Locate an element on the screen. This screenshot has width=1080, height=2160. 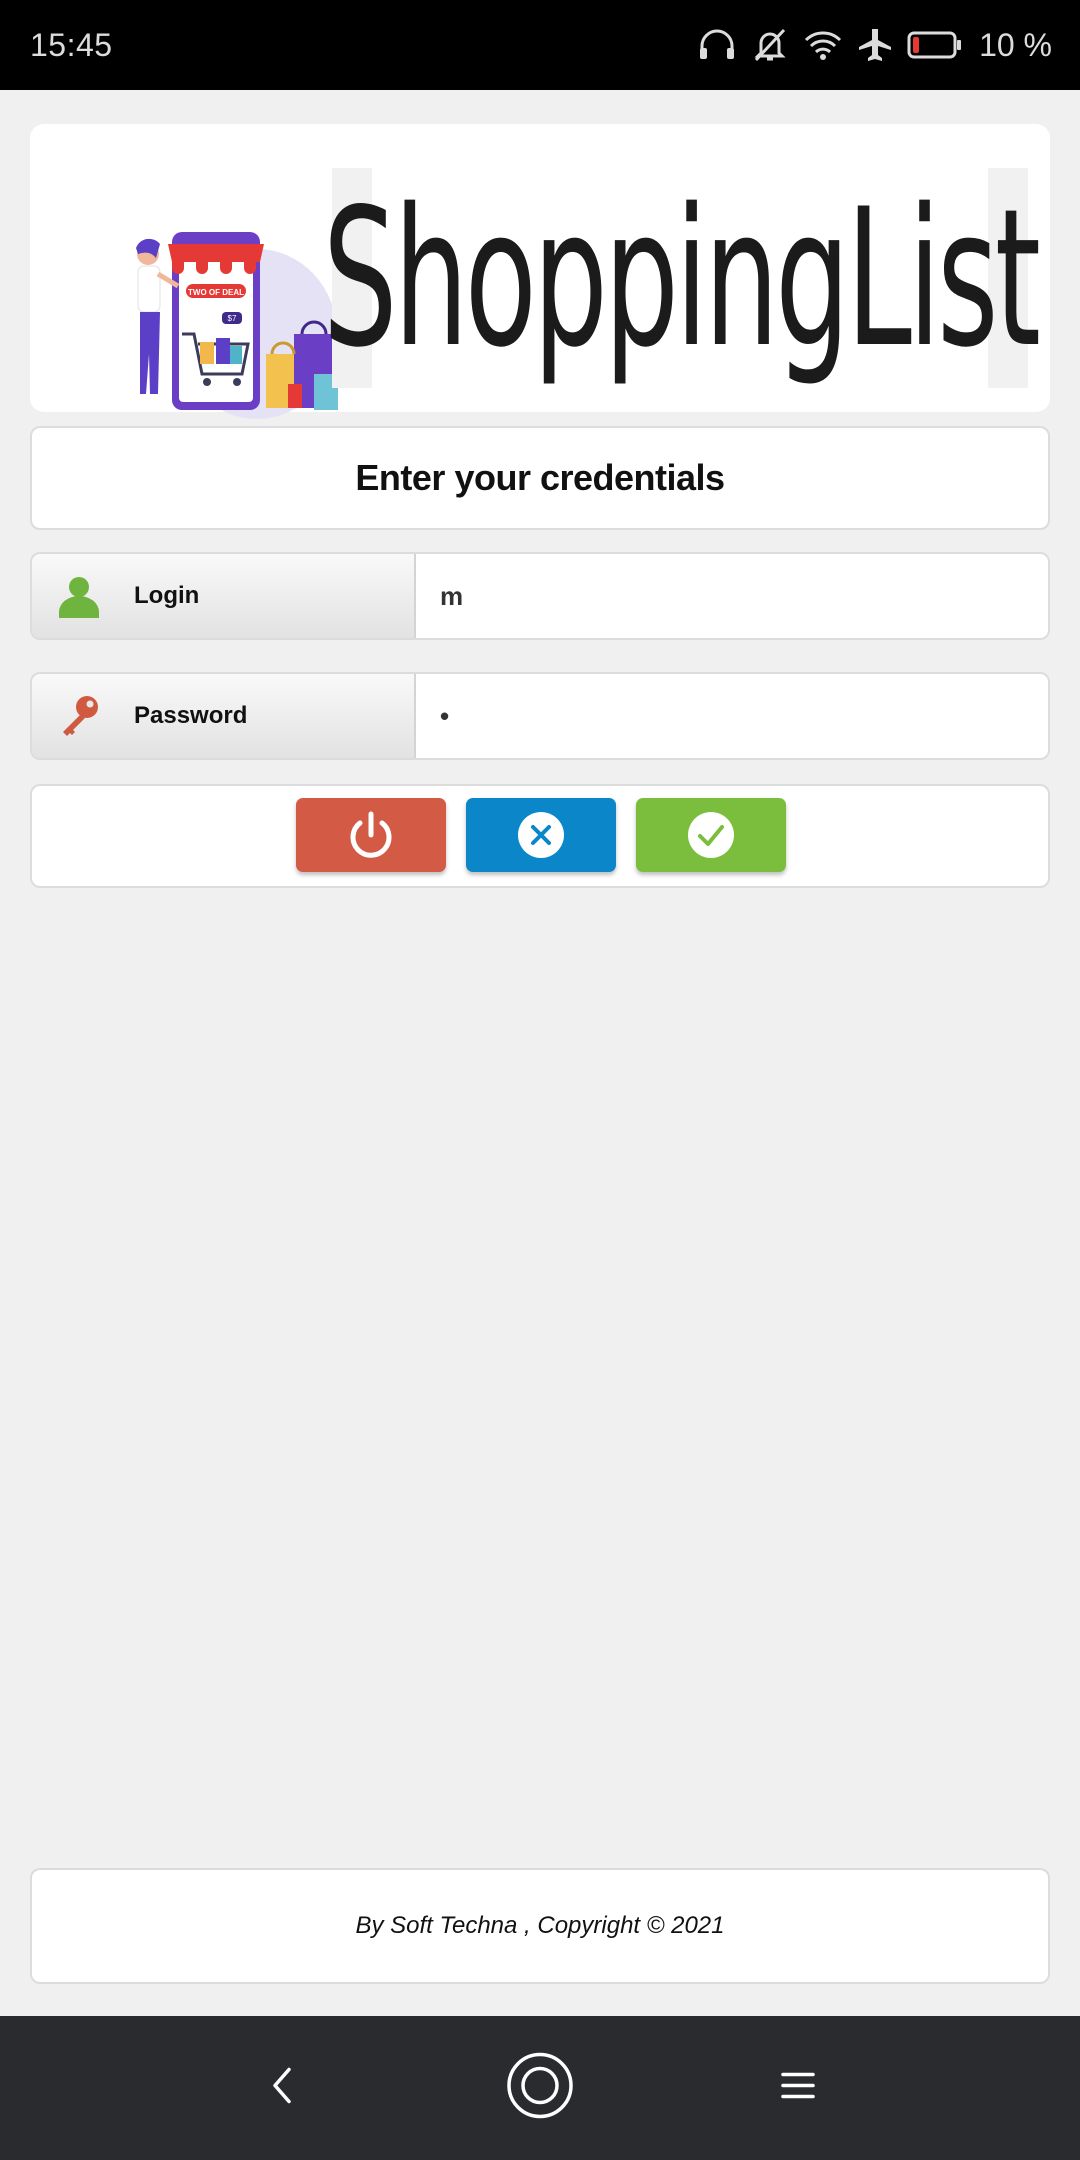
home-button is located at coordinates (540, 2088).